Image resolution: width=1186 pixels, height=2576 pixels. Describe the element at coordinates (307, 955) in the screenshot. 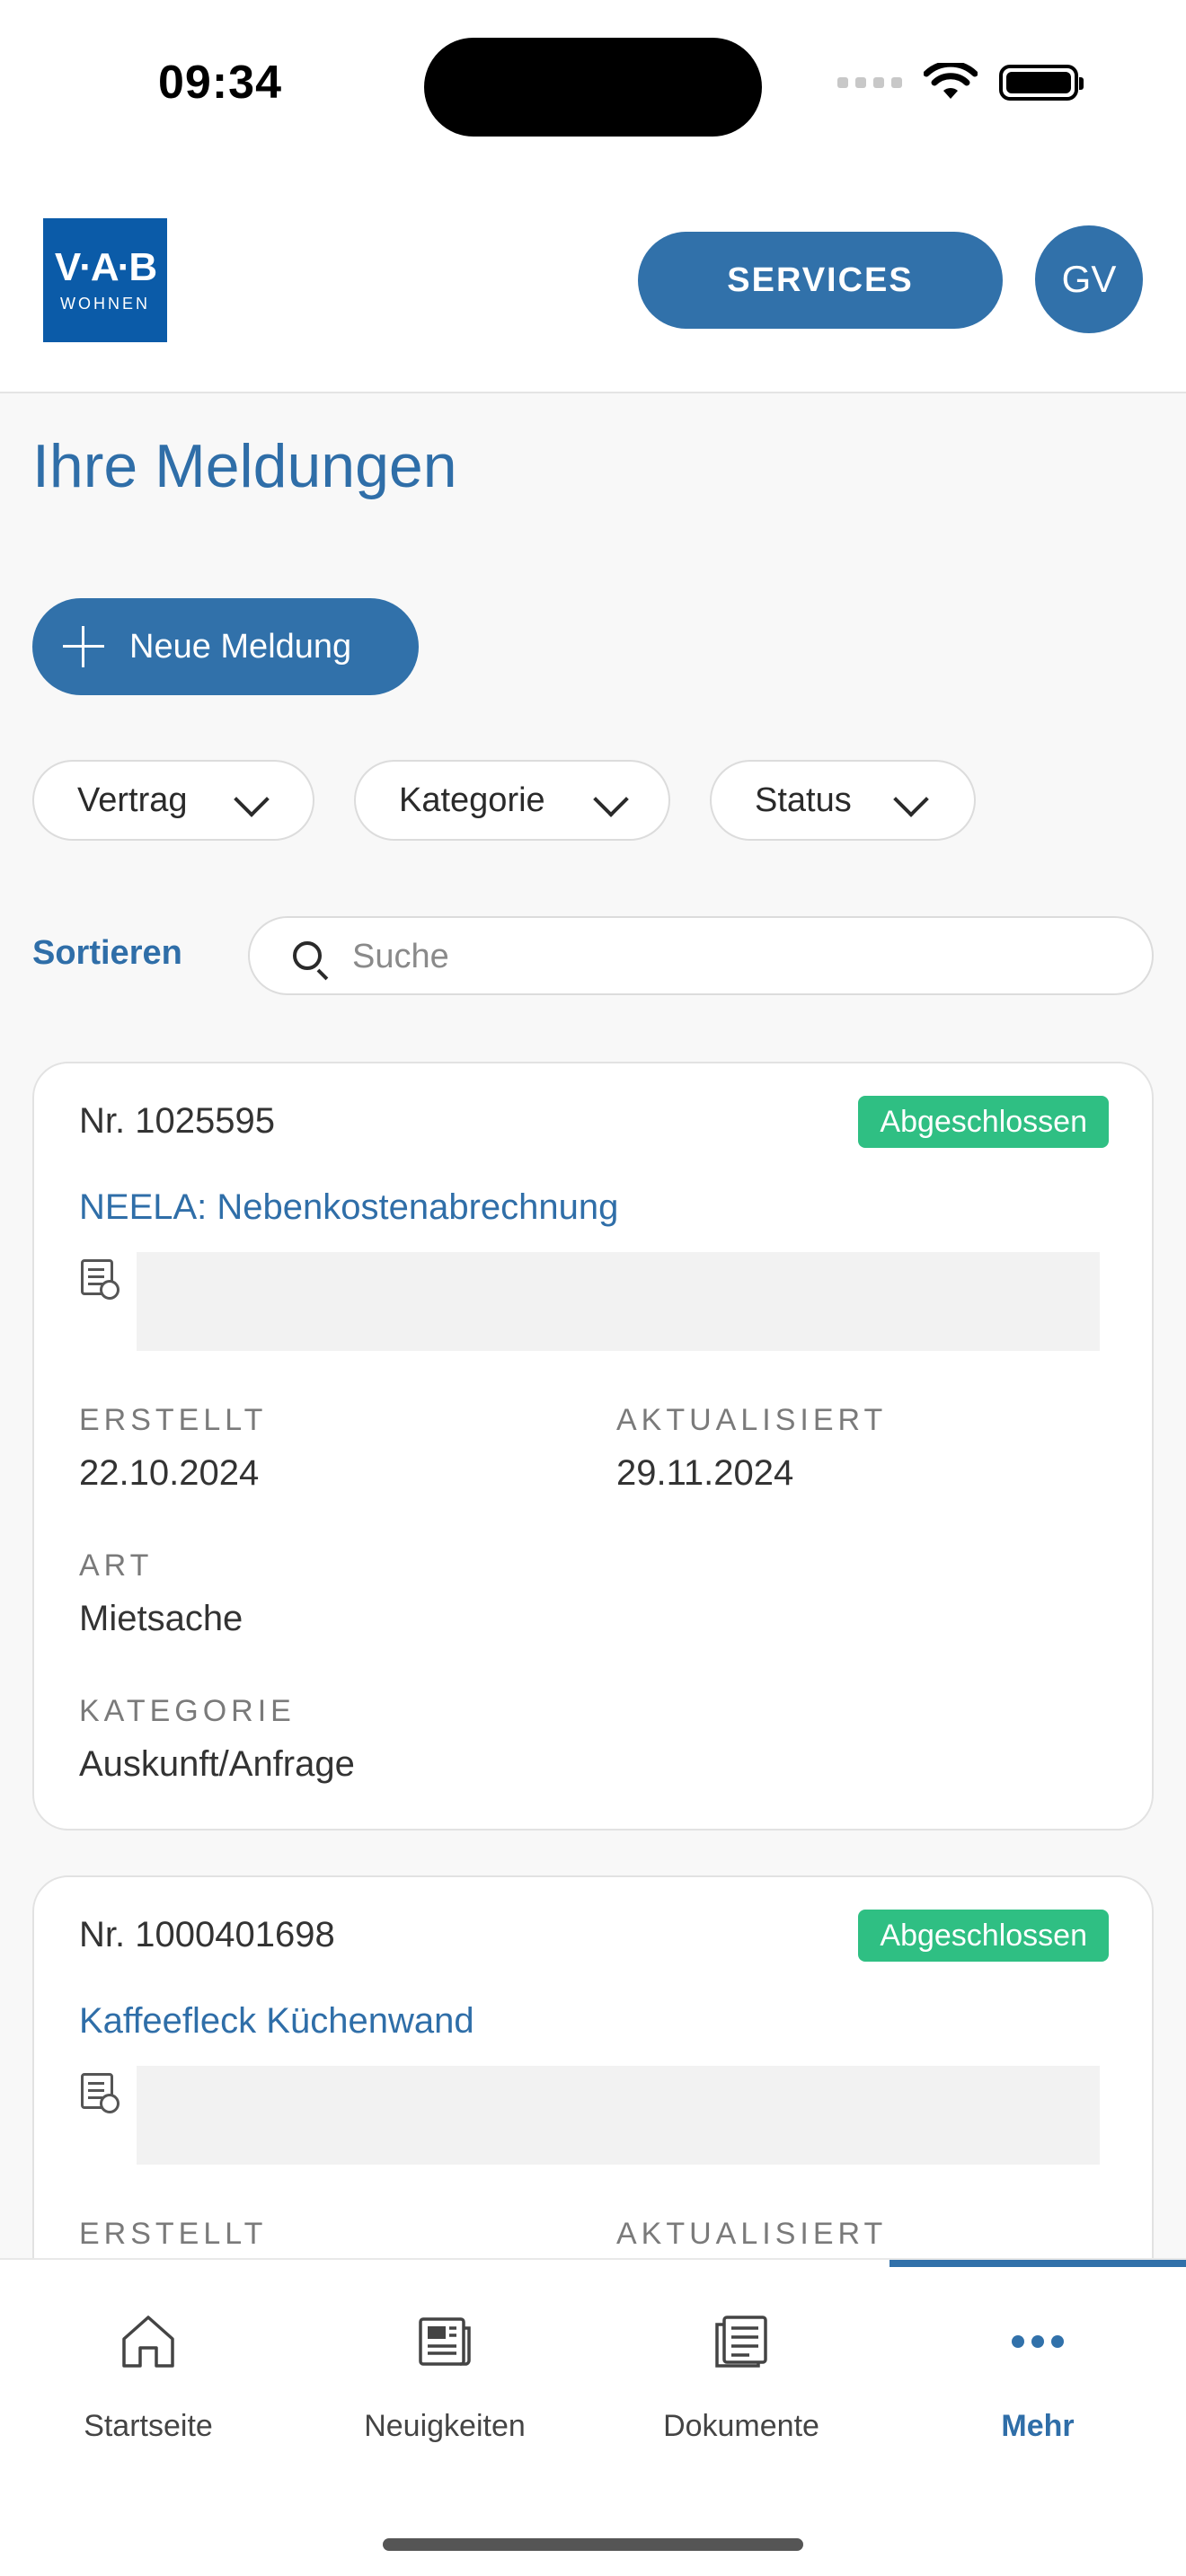

I see `search-icon` at that location.